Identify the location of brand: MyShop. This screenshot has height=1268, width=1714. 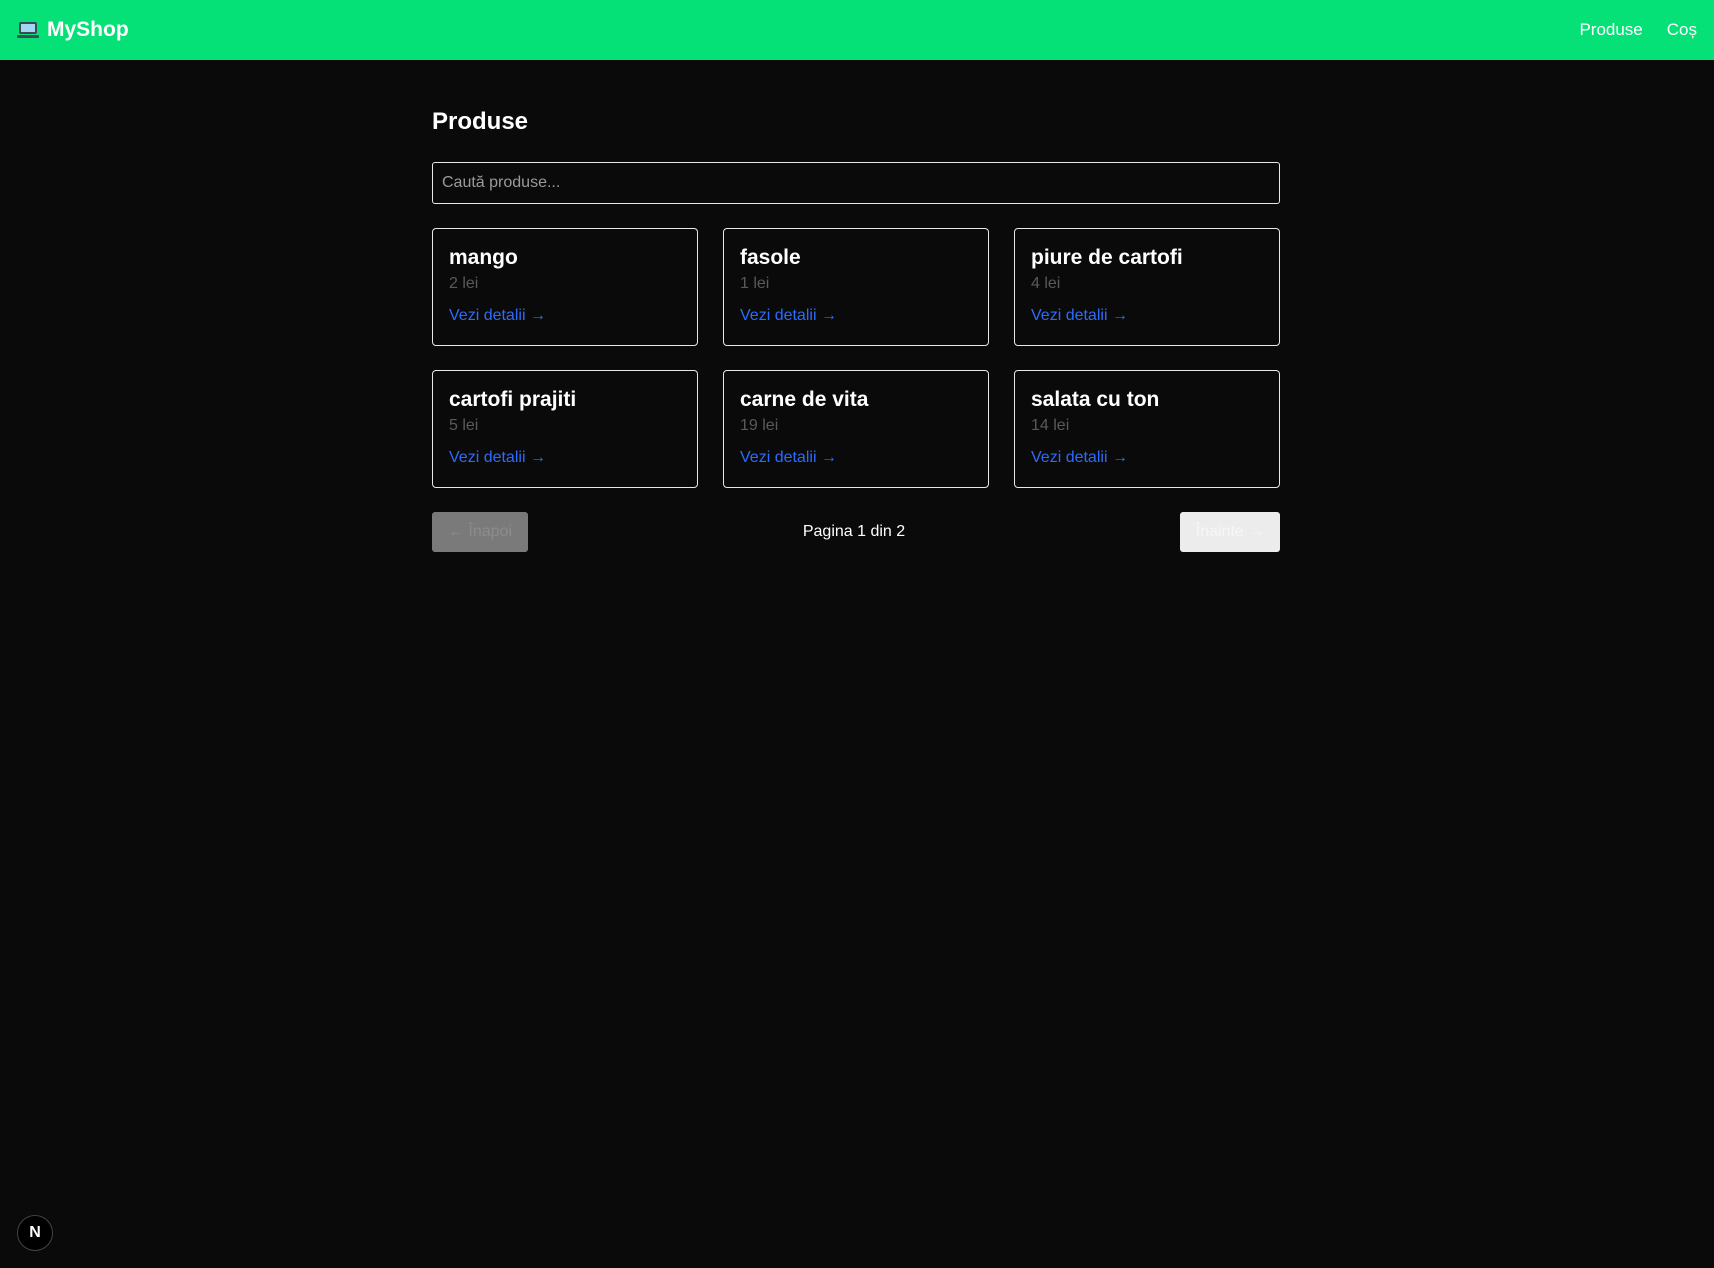
(73, 30).